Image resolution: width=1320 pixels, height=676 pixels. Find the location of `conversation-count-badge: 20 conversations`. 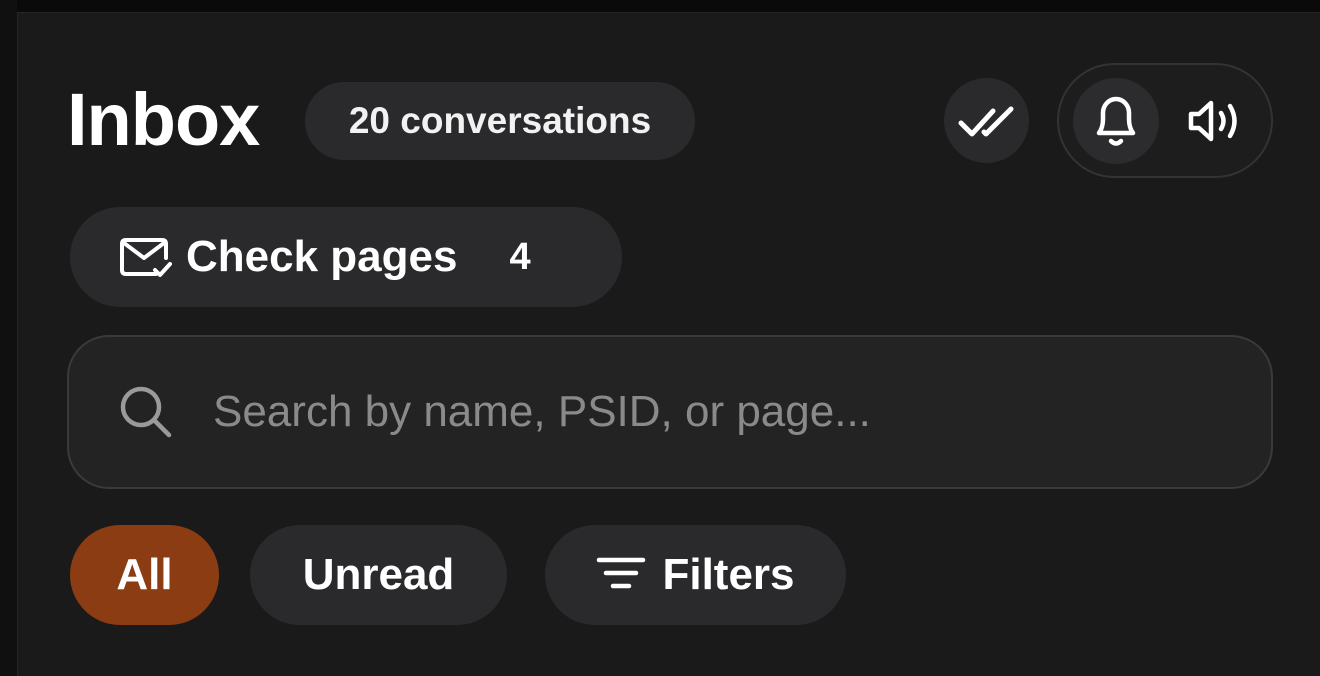

conversation-count-badge: 20 conversations is located at coordinates (500, 121).